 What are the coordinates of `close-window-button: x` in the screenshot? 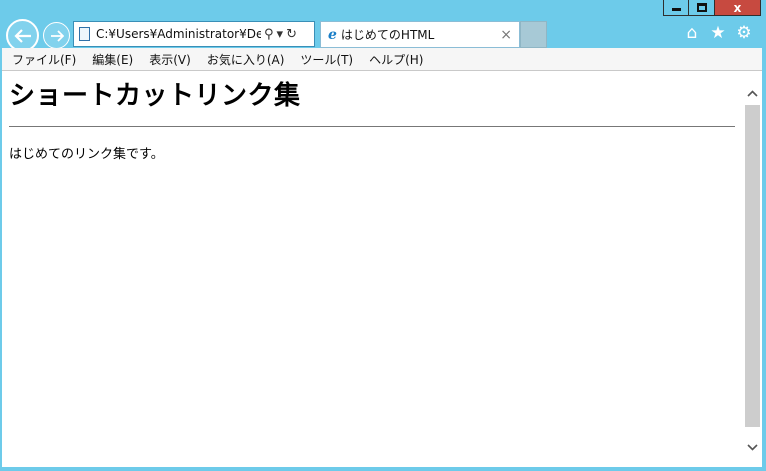 It's located at (738, 8).